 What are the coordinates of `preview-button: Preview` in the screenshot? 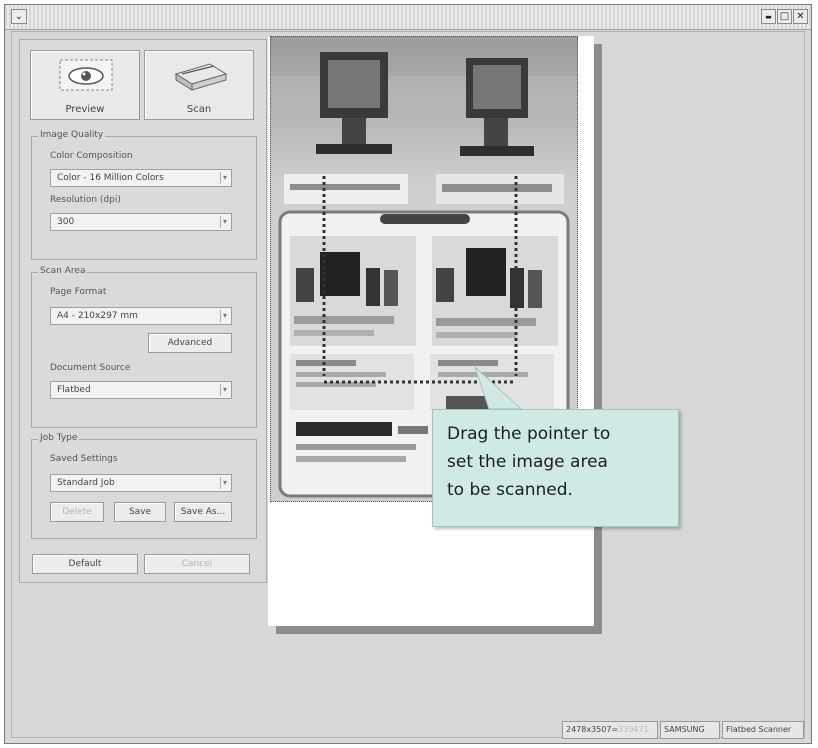 It's located at (85, 85).